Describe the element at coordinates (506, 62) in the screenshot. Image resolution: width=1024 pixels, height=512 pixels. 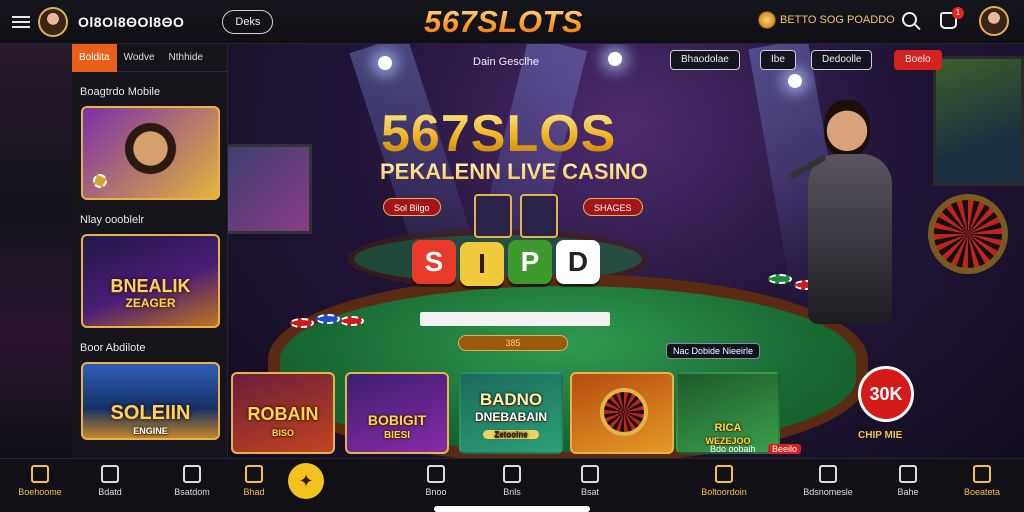
I see `banner-subtitle: Dain Gesclhe` at that location.